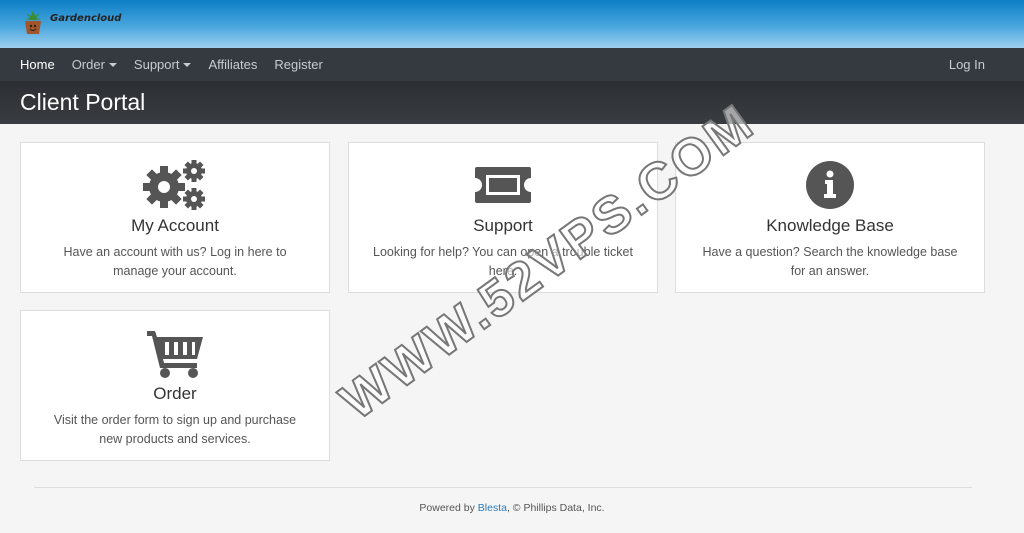 The height and width of the screenshot is (533, 1024). What do you see at coordinates (448, 508) in the screenshot?
I see `footer-prefix: Powered by` at bounding box center [448, 508].